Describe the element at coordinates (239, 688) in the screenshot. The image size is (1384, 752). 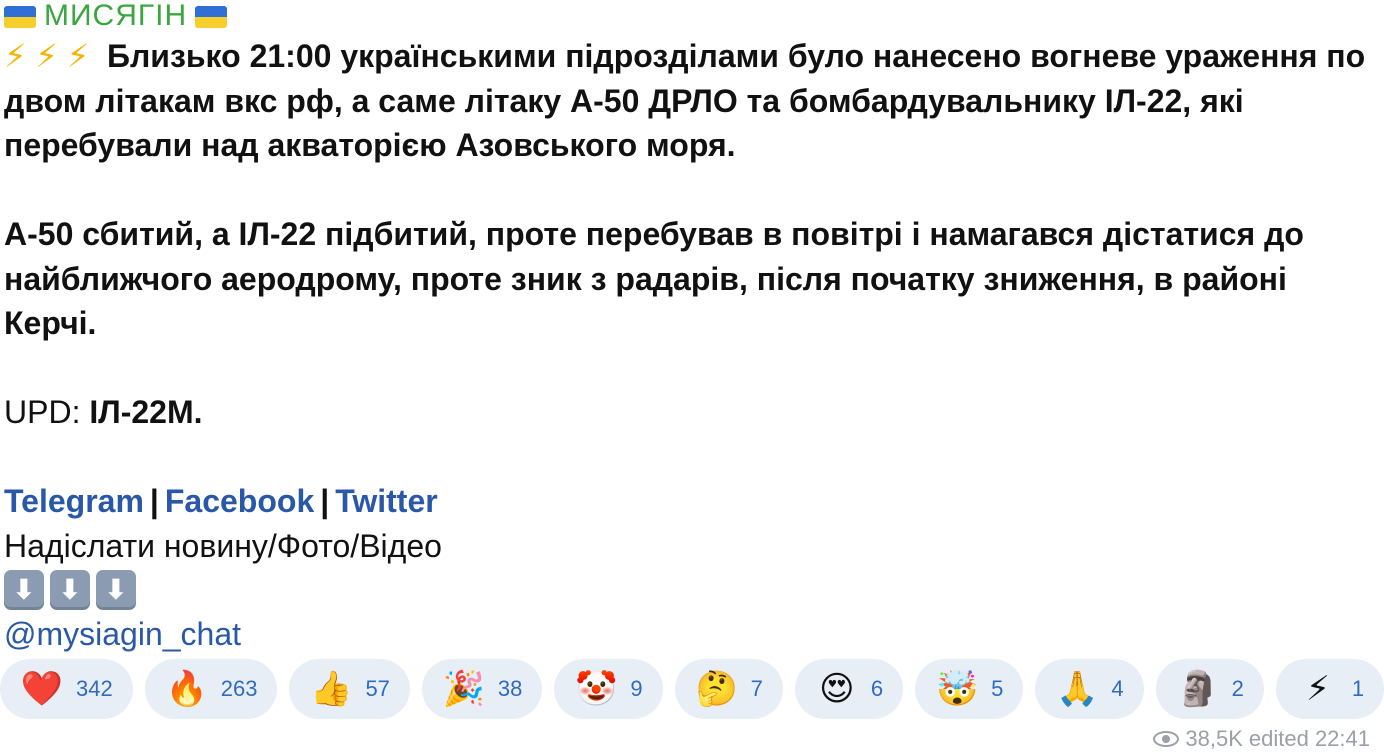
I see `reaction-count: 263` at that location.